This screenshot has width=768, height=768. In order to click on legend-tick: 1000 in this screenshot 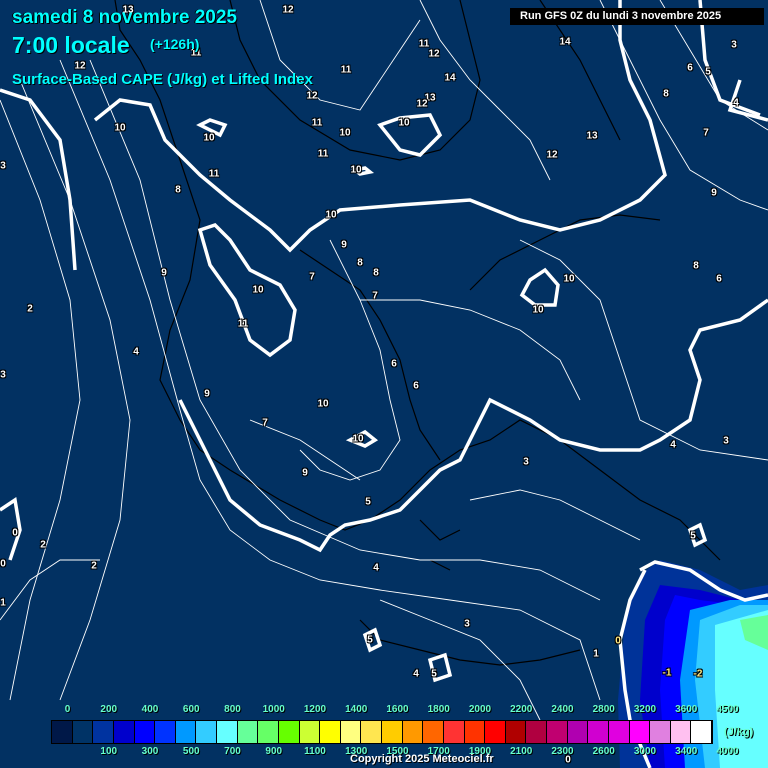, I will do `click(273, 709)`.